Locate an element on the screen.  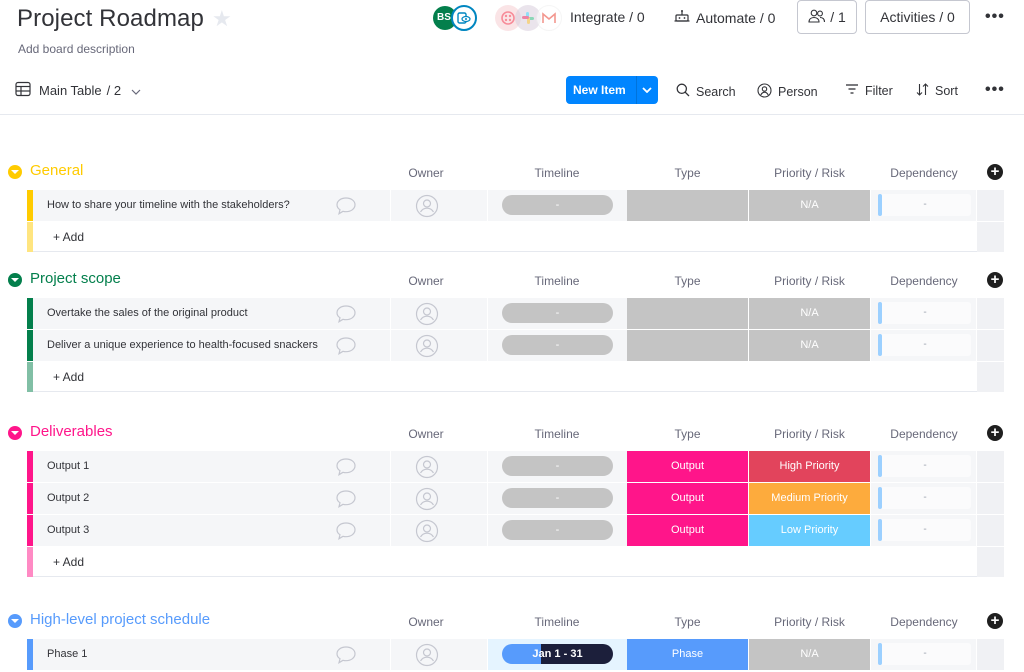
search-button: Search is located at coordinates (706, 91).